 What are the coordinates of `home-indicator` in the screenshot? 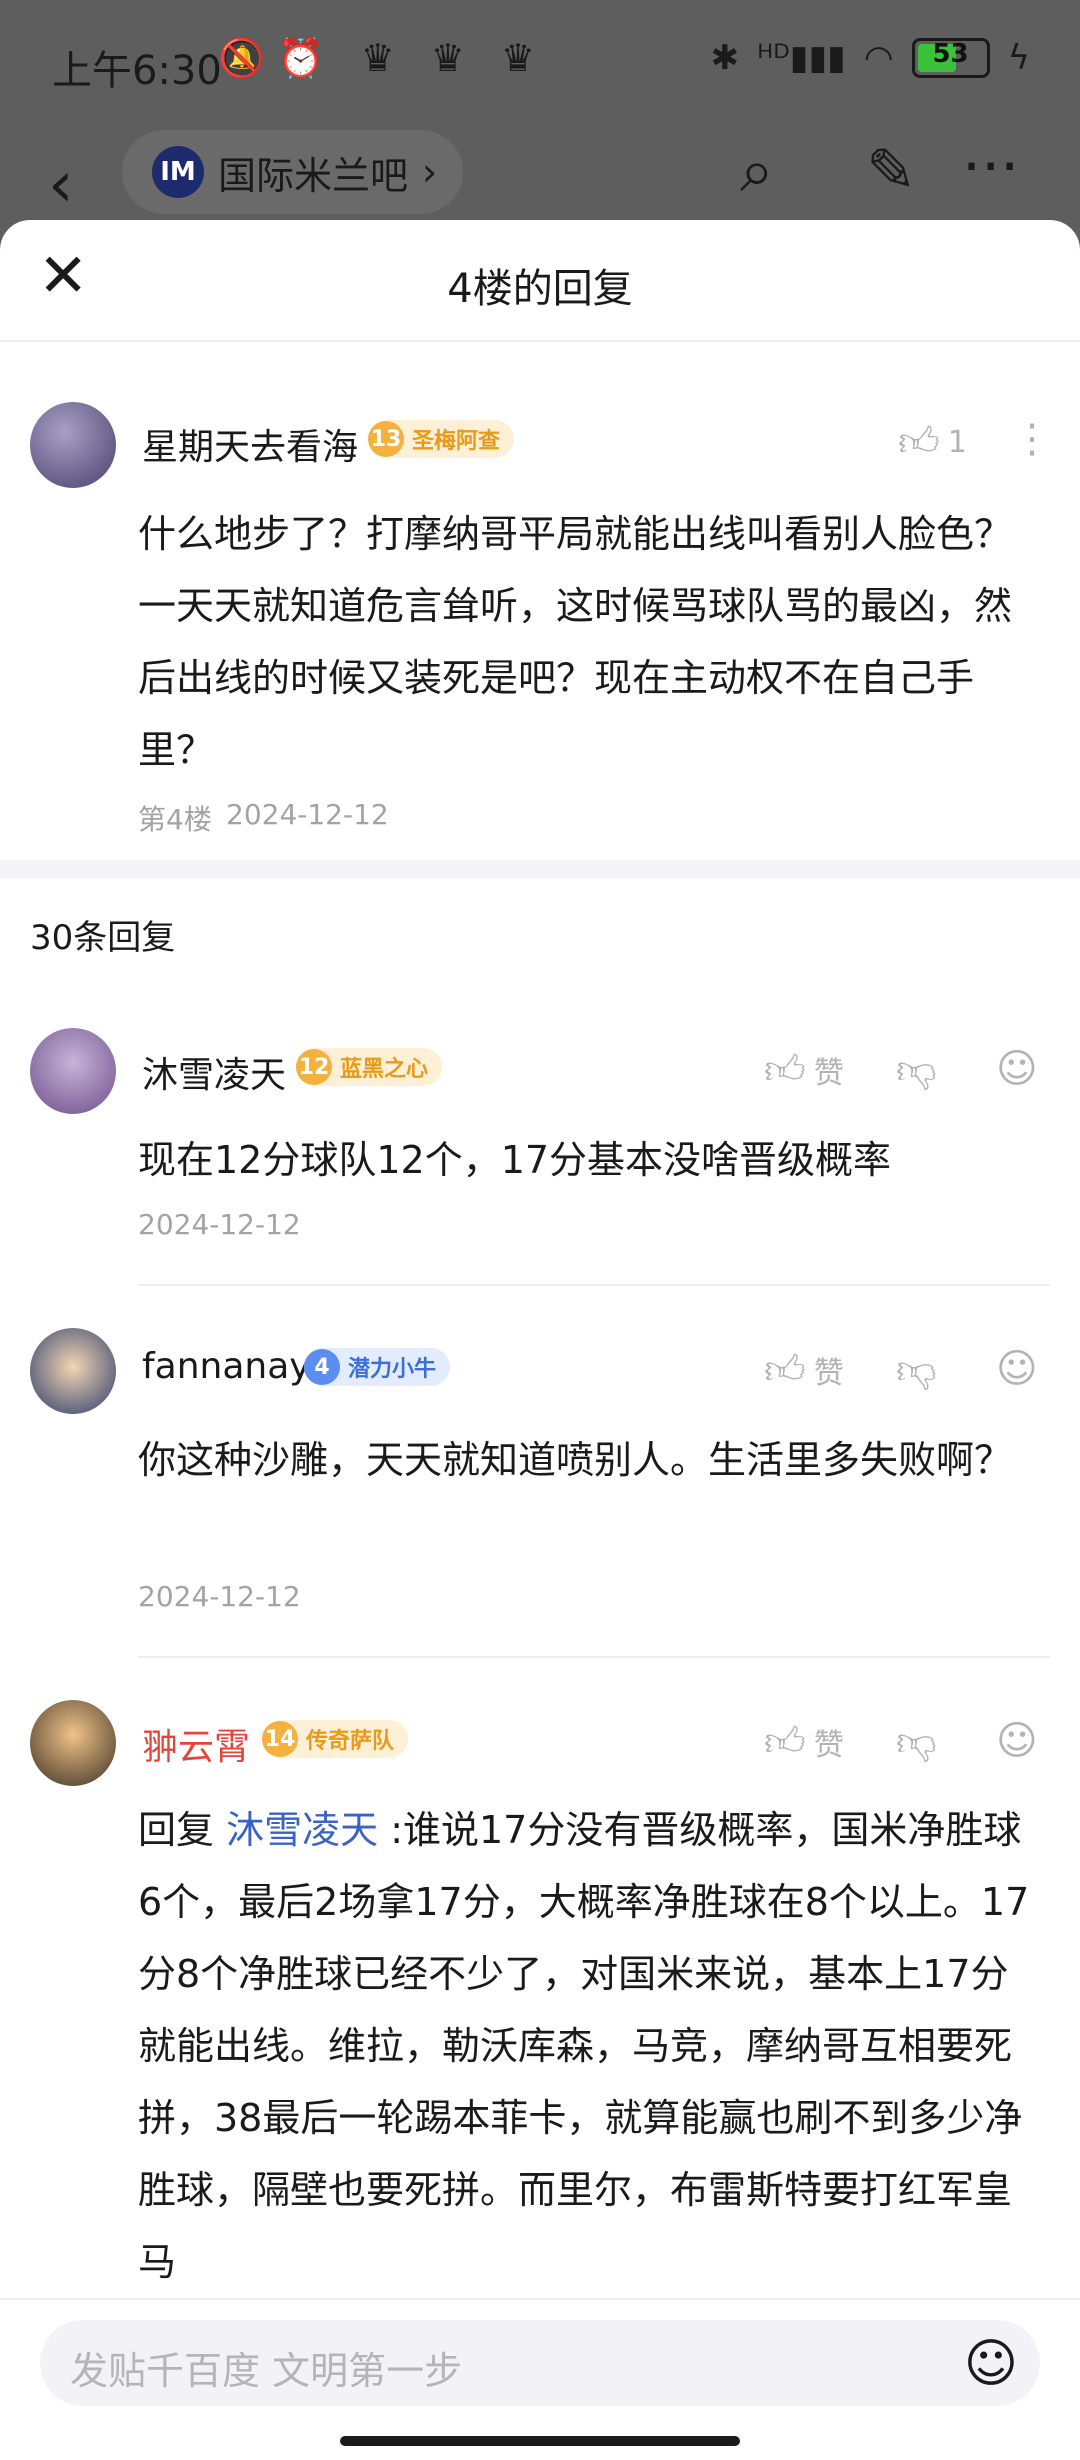 It's located at (540, 2441).